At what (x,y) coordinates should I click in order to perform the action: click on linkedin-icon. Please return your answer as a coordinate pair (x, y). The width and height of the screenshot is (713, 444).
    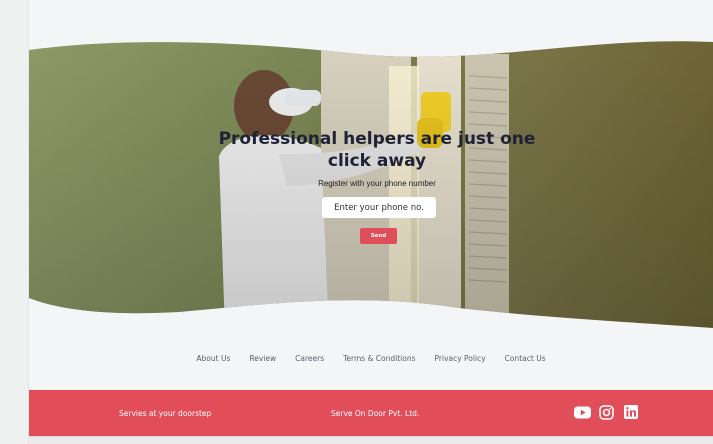
    Looking at the image, I should click on (632, 412).